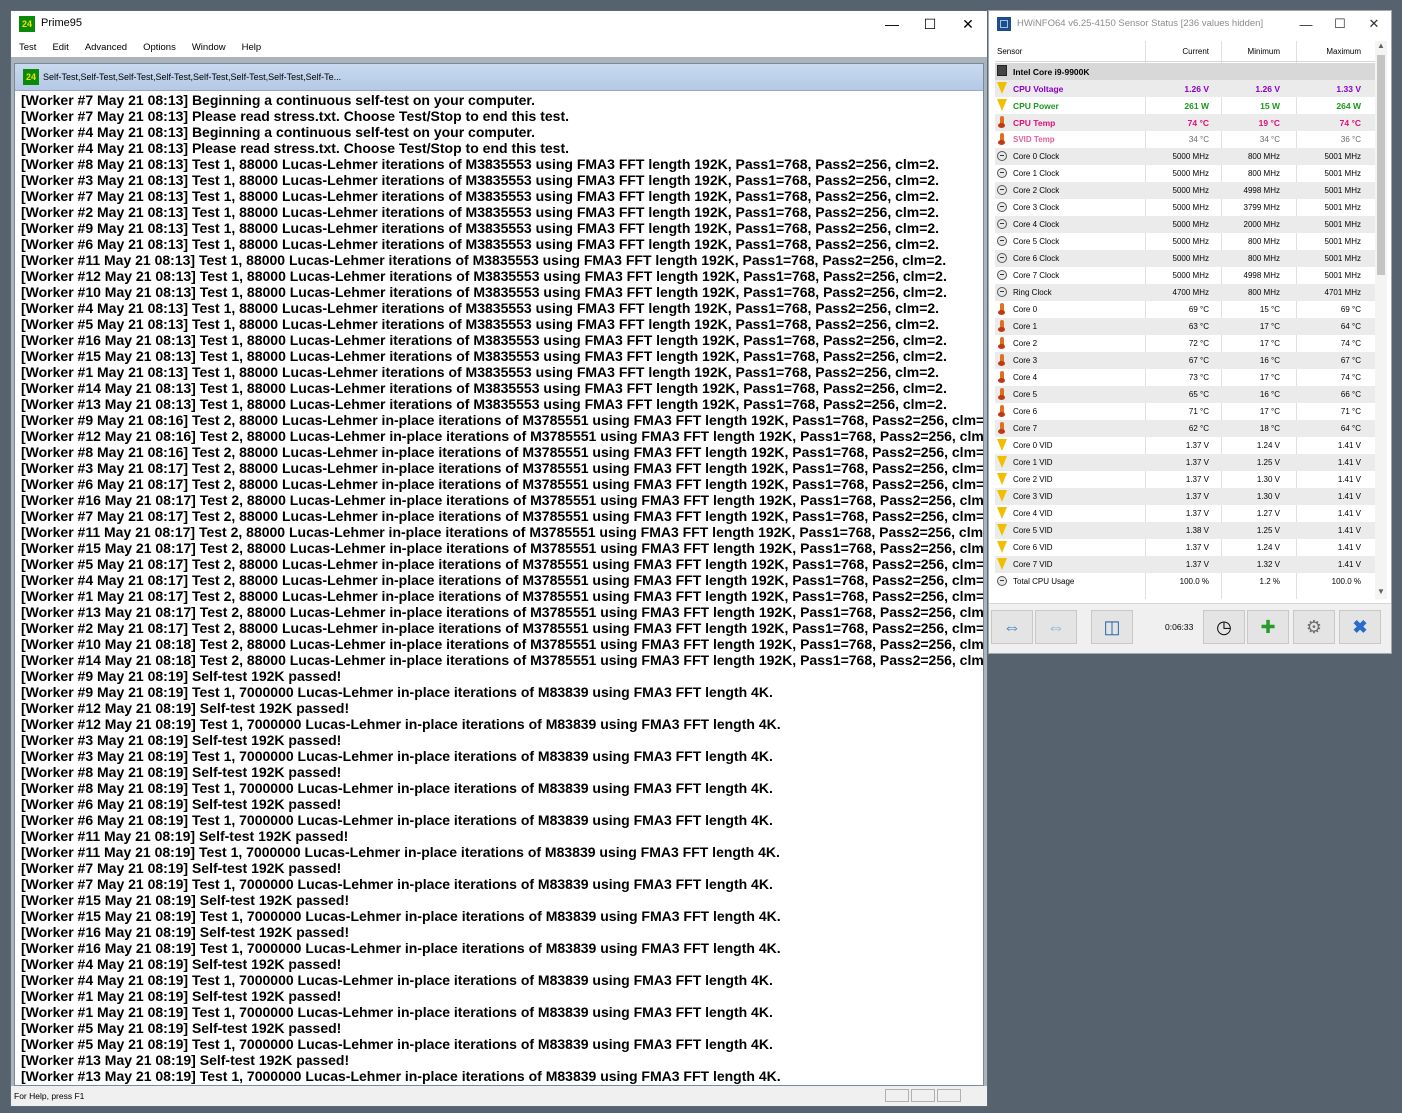 The image size is (1402, 1113). Describe the element at coordinates (1268, 496) in the screenshot. I see `minimum-value: 1.30 V` at that location.